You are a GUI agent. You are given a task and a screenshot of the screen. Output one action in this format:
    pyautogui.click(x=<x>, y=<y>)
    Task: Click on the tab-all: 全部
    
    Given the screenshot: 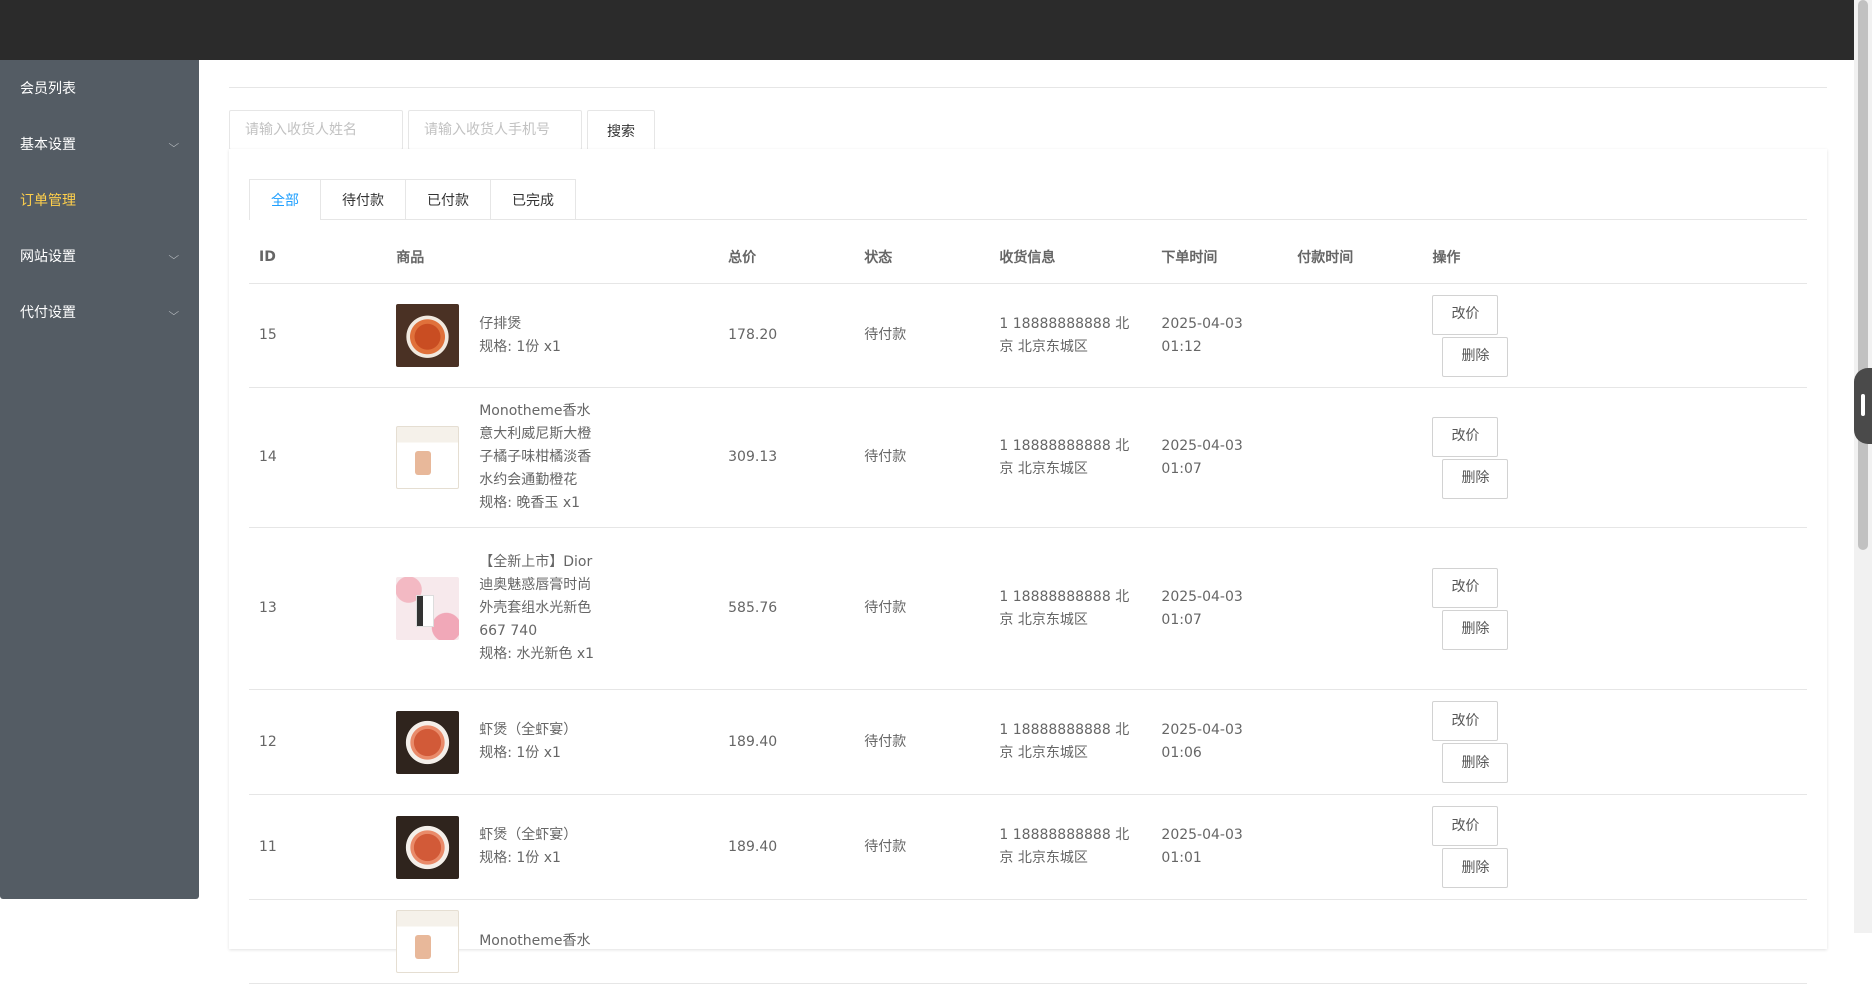 What is the action you would take?
    pyautogui.click(x=285, y=199)
    